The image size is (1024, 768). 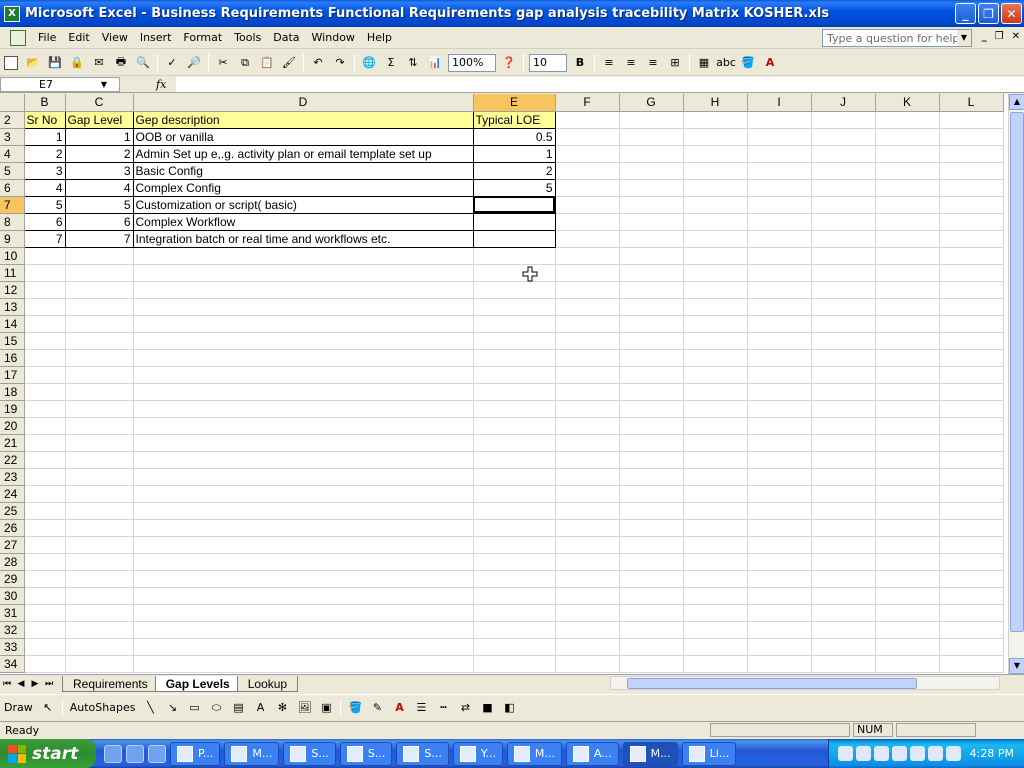 I want to click on insert-function-icon: fx, so click(x=161, y=84).